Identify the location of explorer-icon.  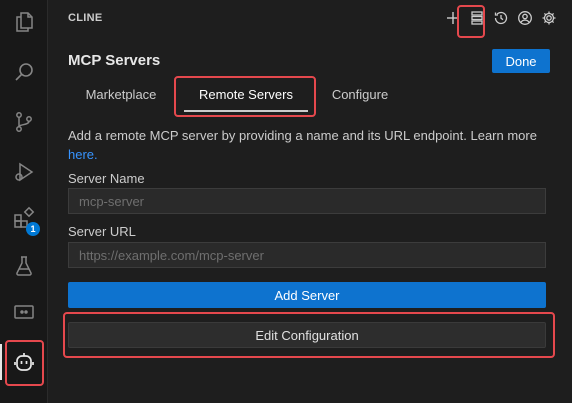
(24, 22).